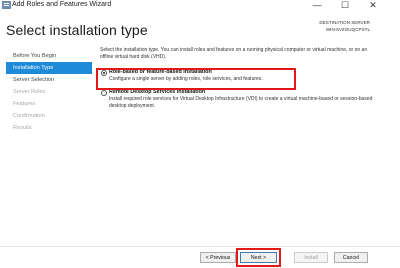  I want to click on nav-item-features: Features, so click(24, 104).